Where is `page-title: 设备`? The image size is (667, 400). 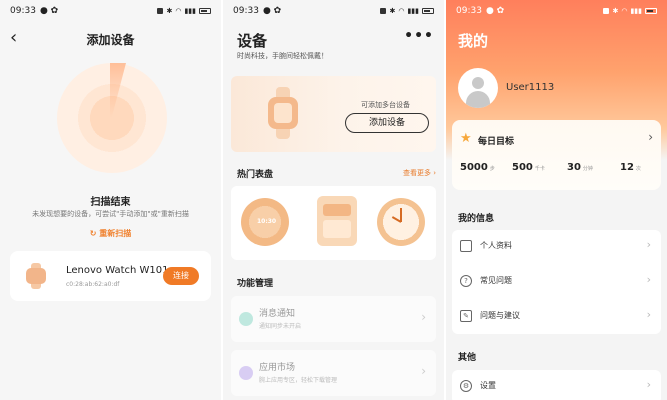
page-title: 设备 is located at coordinates (252, 41).